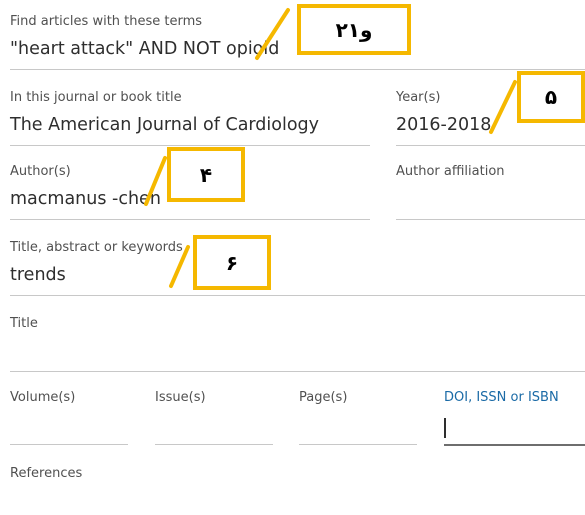 This screenshot has height=515, width=585. I want to click on references-label: References, so click(46, 473).